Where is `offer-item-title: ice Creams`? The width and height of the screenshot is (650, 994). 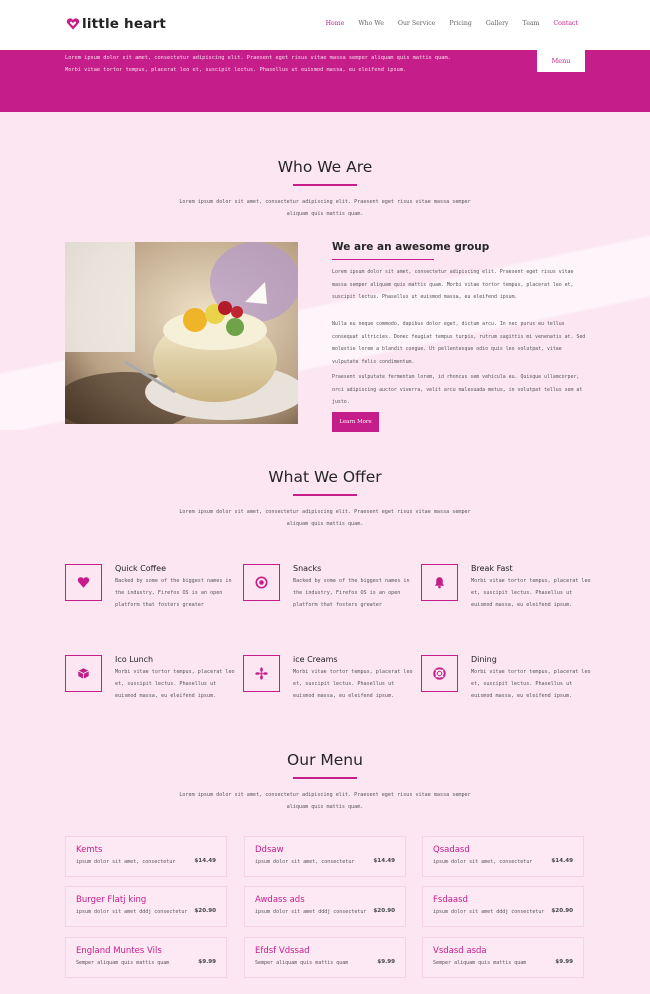
offer-item-title: ice Creams is located at coordinates (315, 659).